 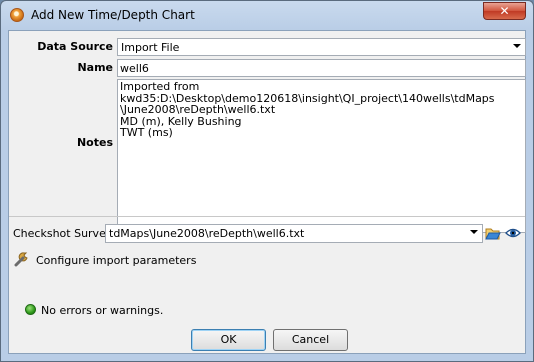 I want to click on close-icon: ✕, so click(x=504, y=11).